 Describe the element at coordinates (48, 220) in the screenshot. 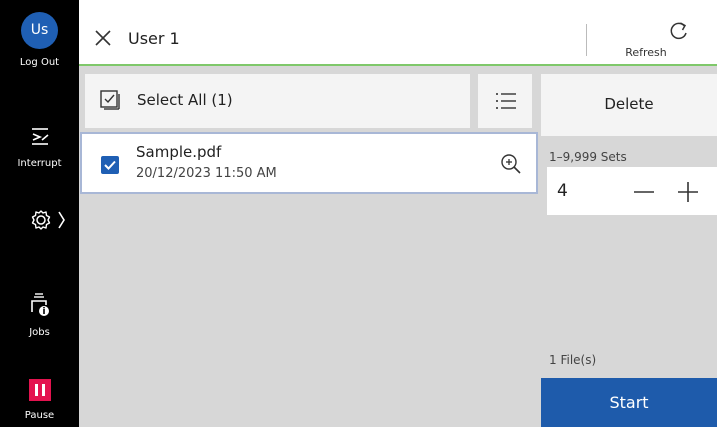

I see `settings-gear-icon` at that location.